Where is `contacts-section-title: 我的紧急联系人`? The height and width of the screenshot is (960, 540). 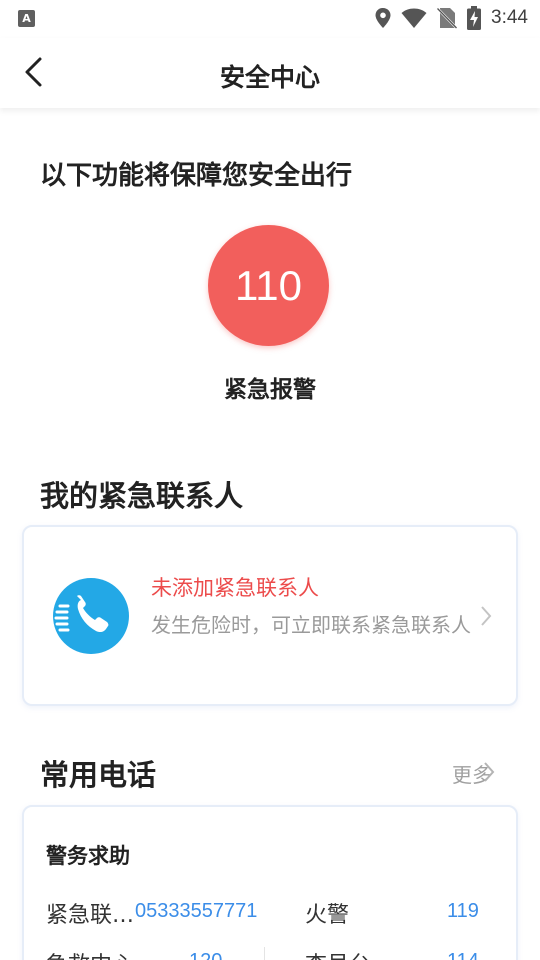
contacts-section-title: 我的紧急联系人 is located at coordinates (142, 496).